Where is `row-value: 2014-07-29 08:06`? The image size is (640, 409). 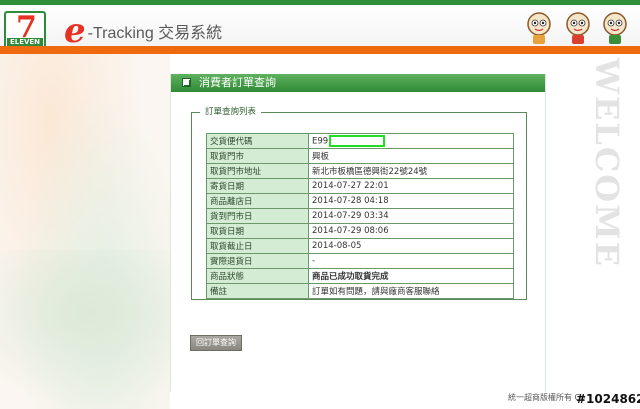 row-value: 2014-07-29 08:06 is located at coordinates (411, 231).